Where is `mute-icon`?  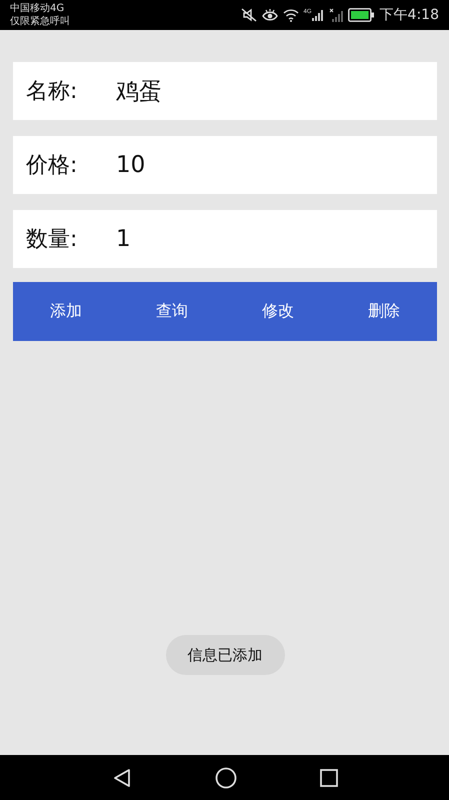
mute-icon is located at coordinates (248, 15).